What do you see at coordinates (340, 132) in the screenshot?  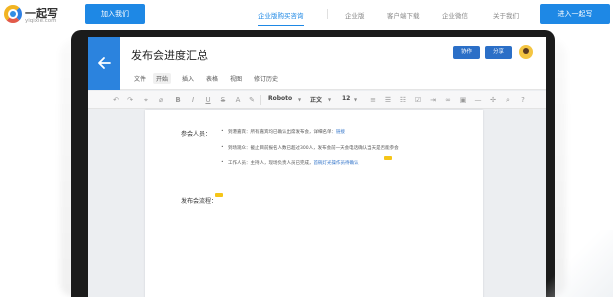 I see `attendee-list-link: 链接` at bounding box center [340, 132].